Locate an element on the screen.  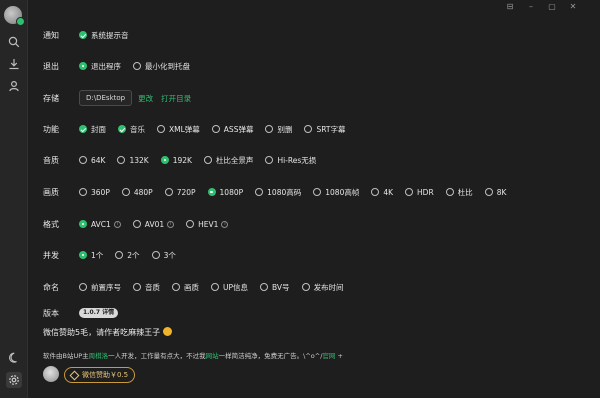
option-notify-0: 系统提示音 is located at coordinates (104, 35).